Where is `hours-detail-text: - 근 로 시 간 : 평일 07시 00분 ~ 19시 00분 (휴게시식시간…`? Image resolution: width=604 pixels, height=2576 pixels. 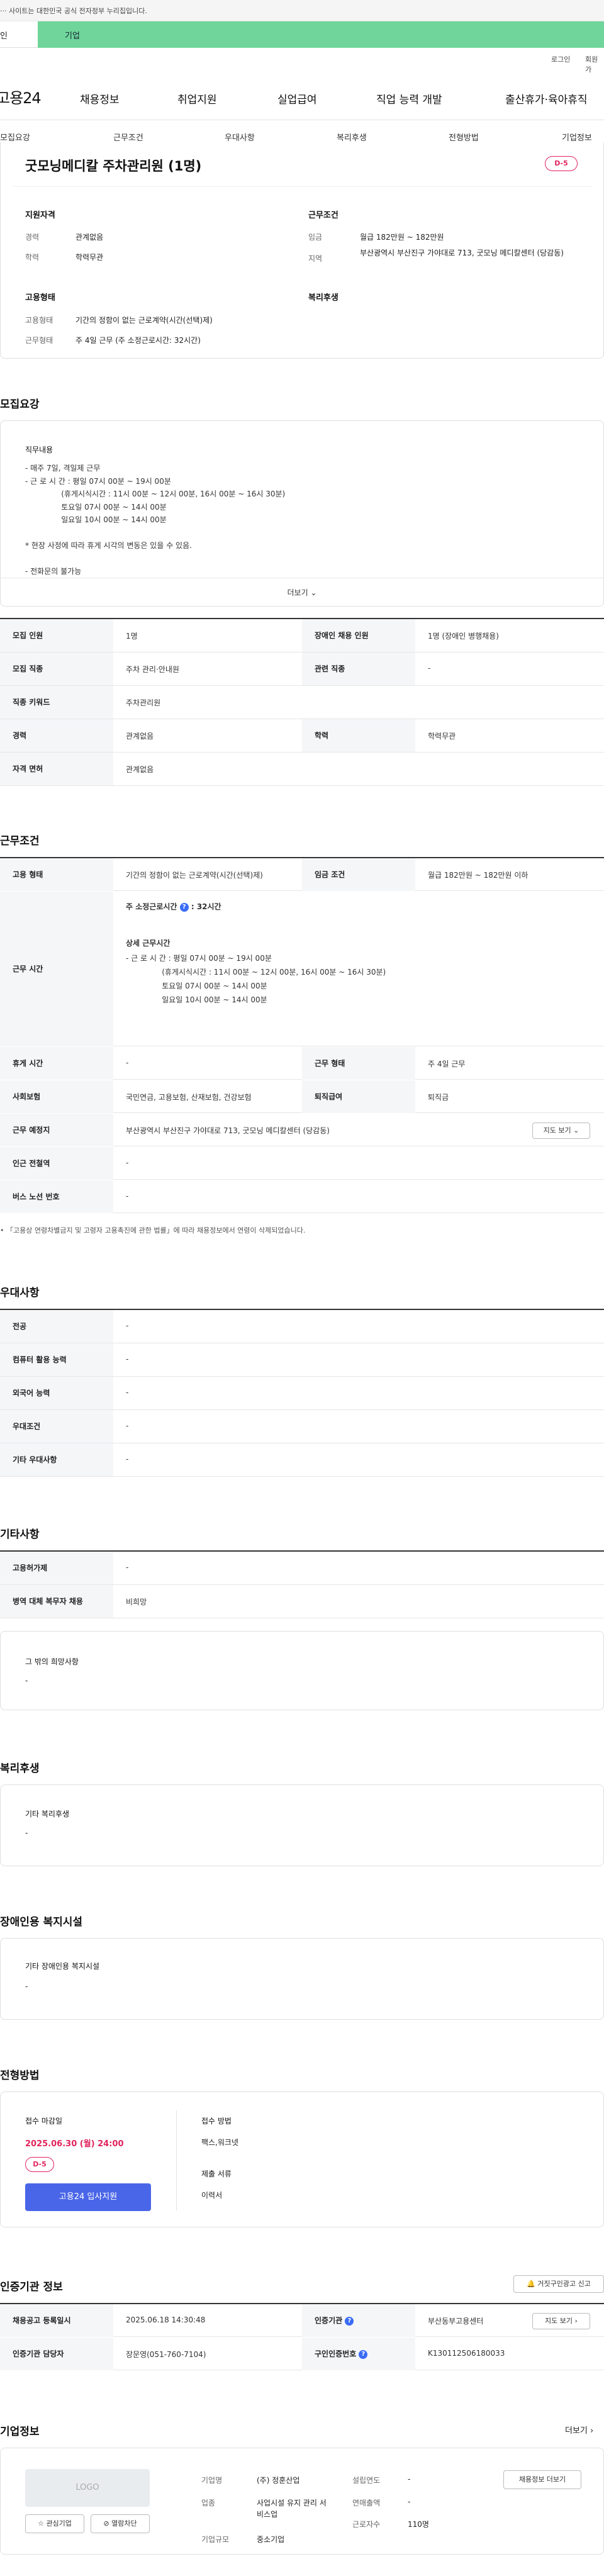
hours-detail-text: - 근 로 시 간 : 평일 07시 00분 ~ 19시 00분 (휴게시식시간… is located at coordinates (256, 979).